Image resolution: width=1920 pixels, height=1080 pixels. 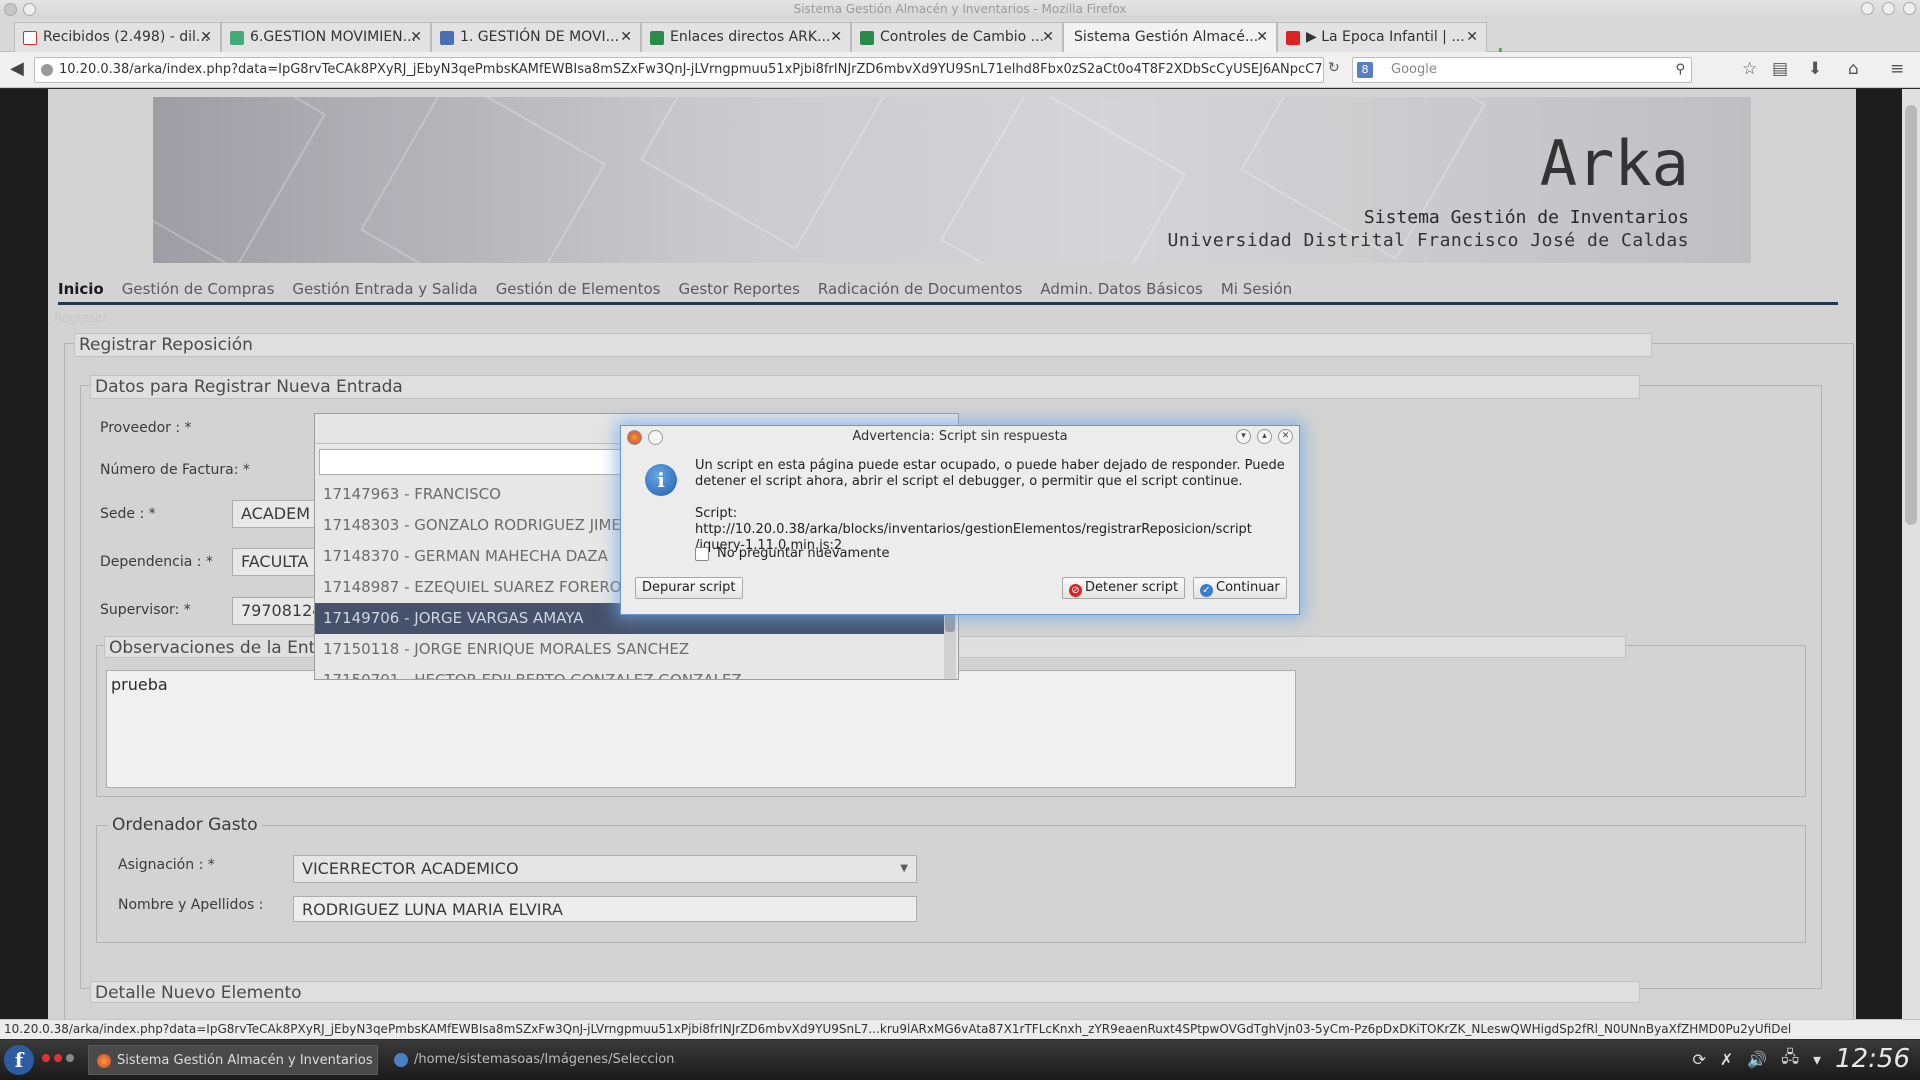 What do you see at coordinates (1726, 1059) in the screenshot?
I see `bluetooth-icon: ✗` at bounding box center [1726, 1059].